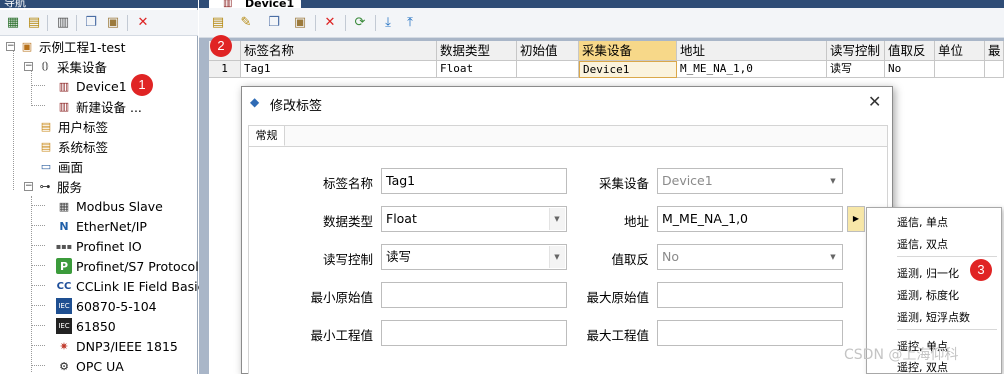  What do you see at coordinates (60, 166) in the screenshot?
I see `tree-item-screens: ▭ 画面` at bounding box center [60, 166].